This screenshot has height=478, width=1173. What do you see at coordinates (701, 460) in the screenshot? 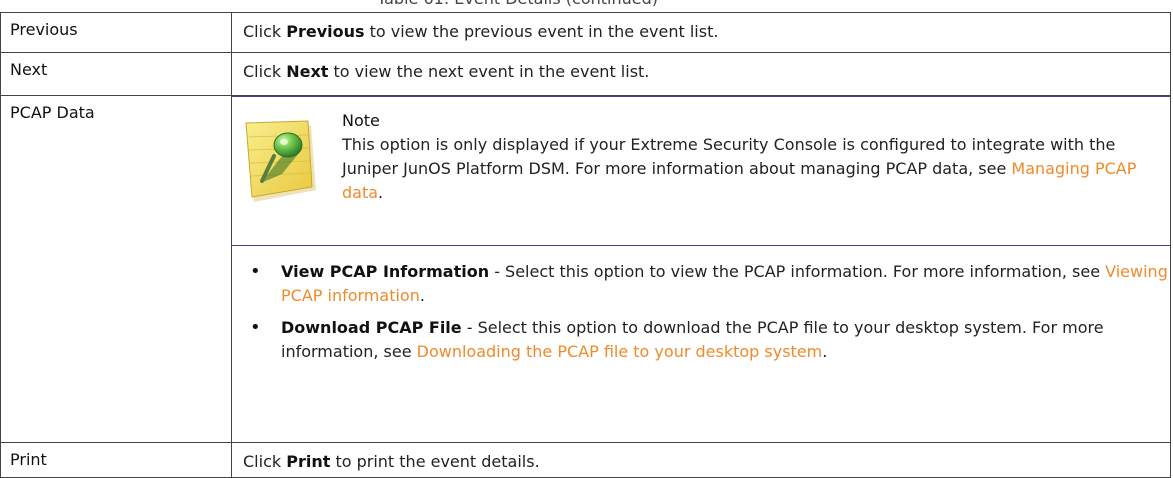
I see `row-description: Click Print to print the event details.` at bounding box center [701, 460].